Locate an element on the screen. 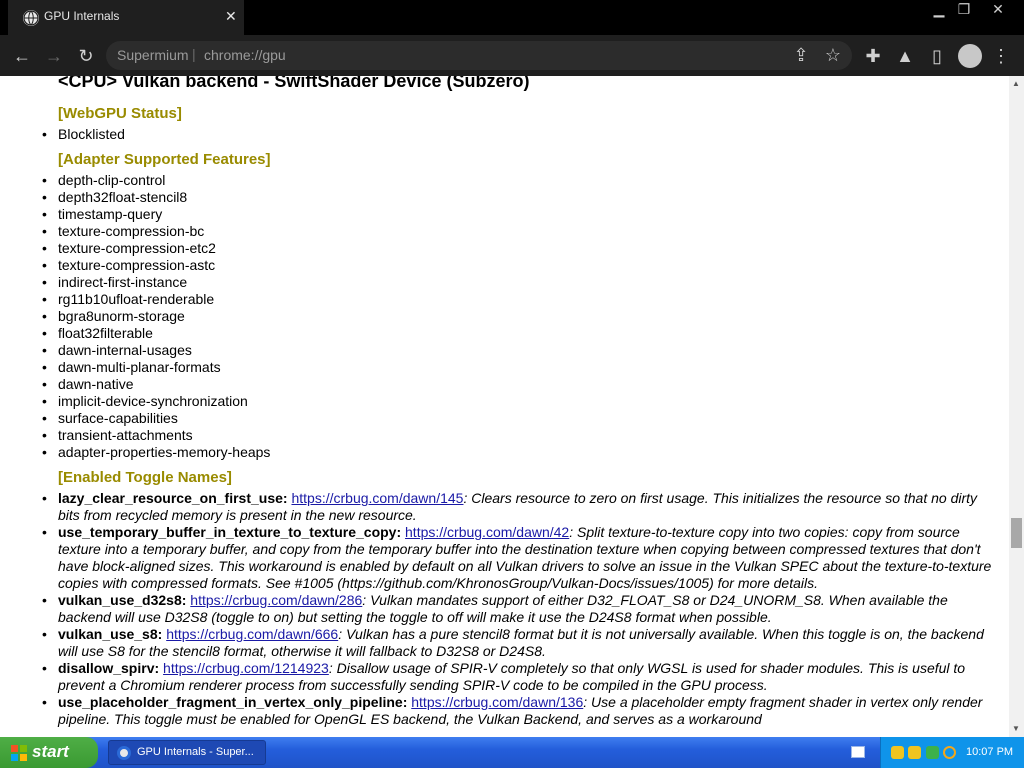 This screenshot has width=1024, height=768. system-tray: 10:07 PM is located at coordinates (952, 752).